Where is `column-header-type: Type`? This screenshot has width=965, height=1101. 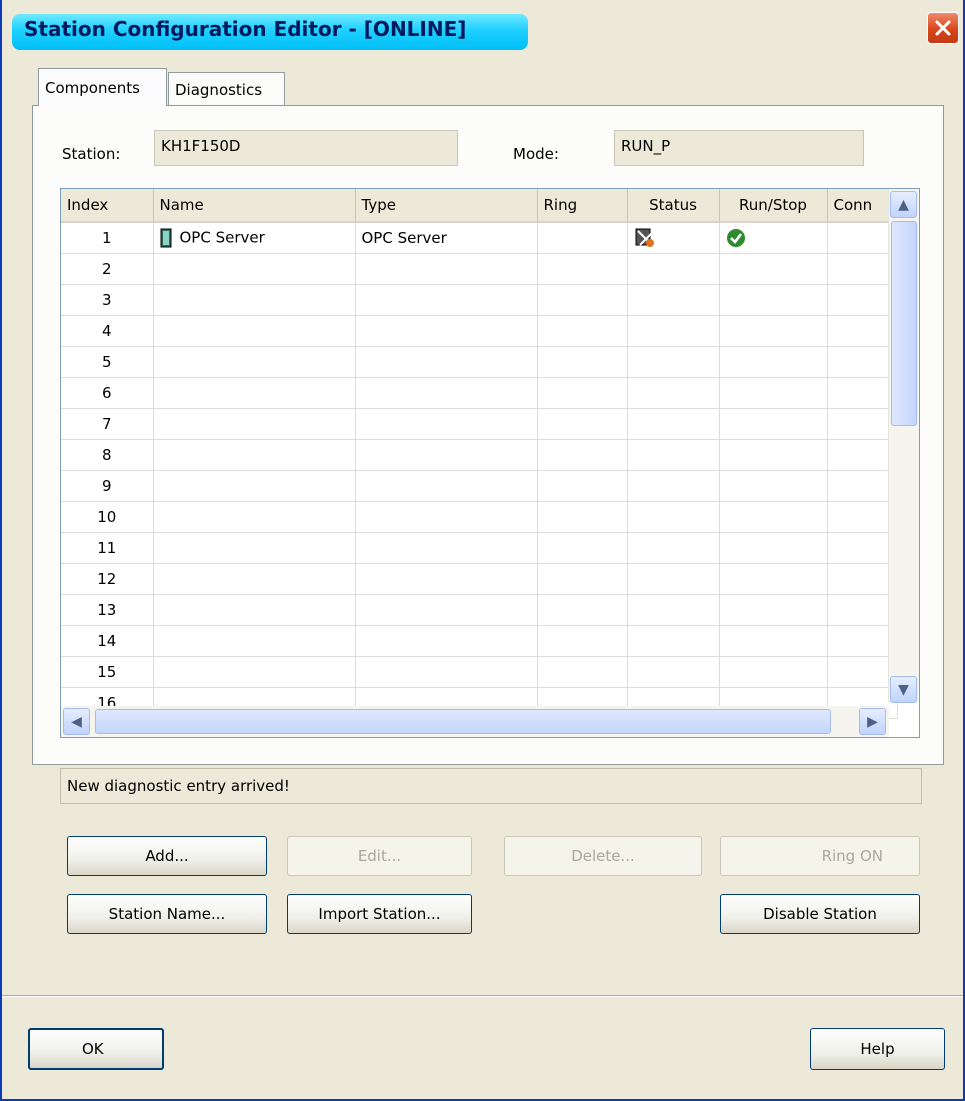
column-header-type: Type is located at coordinates (446, 206).